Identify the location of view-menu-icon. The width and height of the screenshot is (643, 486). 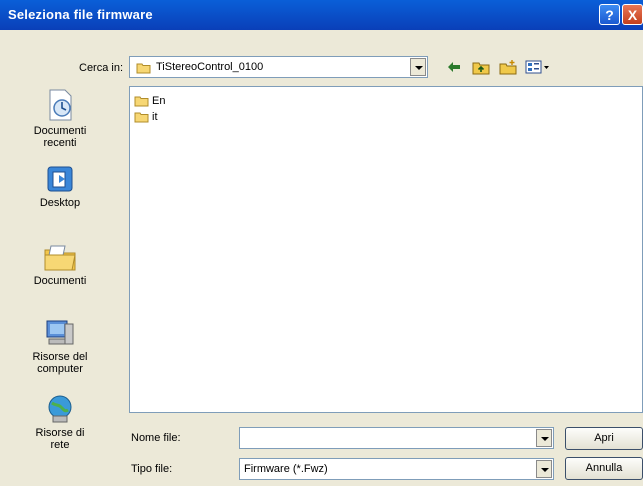
(538, 67).